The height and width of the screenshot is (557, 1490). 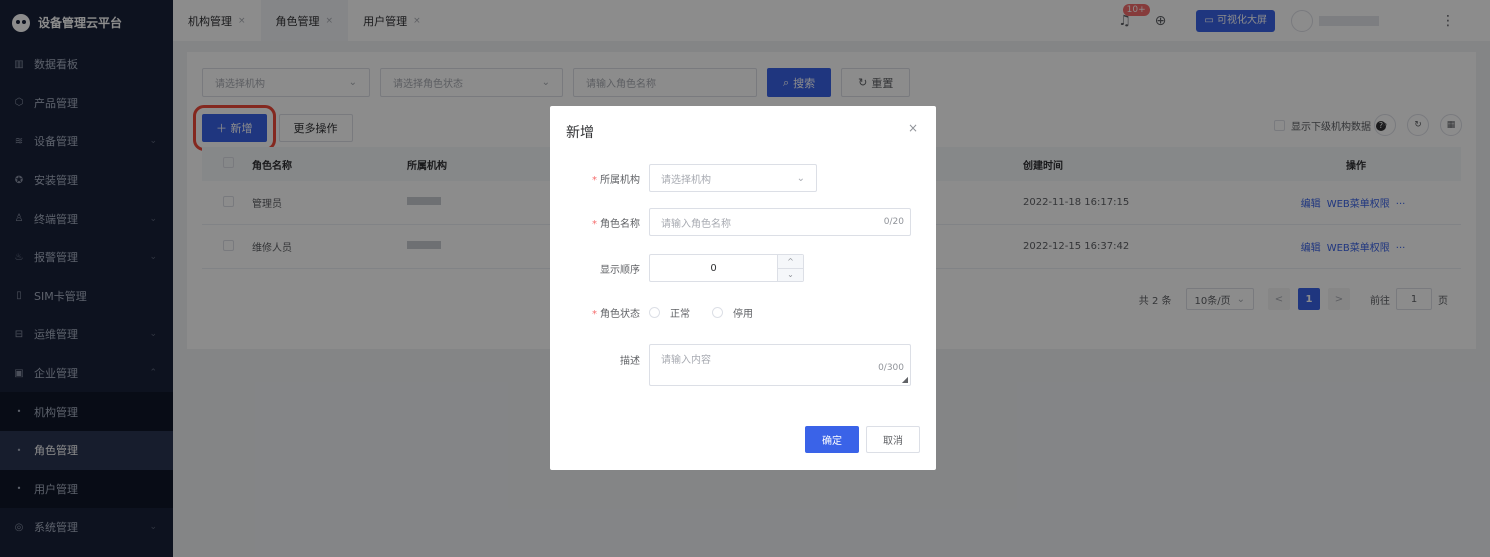 I want to click on status-normal-label: 正常, so click(x=680, y=314).